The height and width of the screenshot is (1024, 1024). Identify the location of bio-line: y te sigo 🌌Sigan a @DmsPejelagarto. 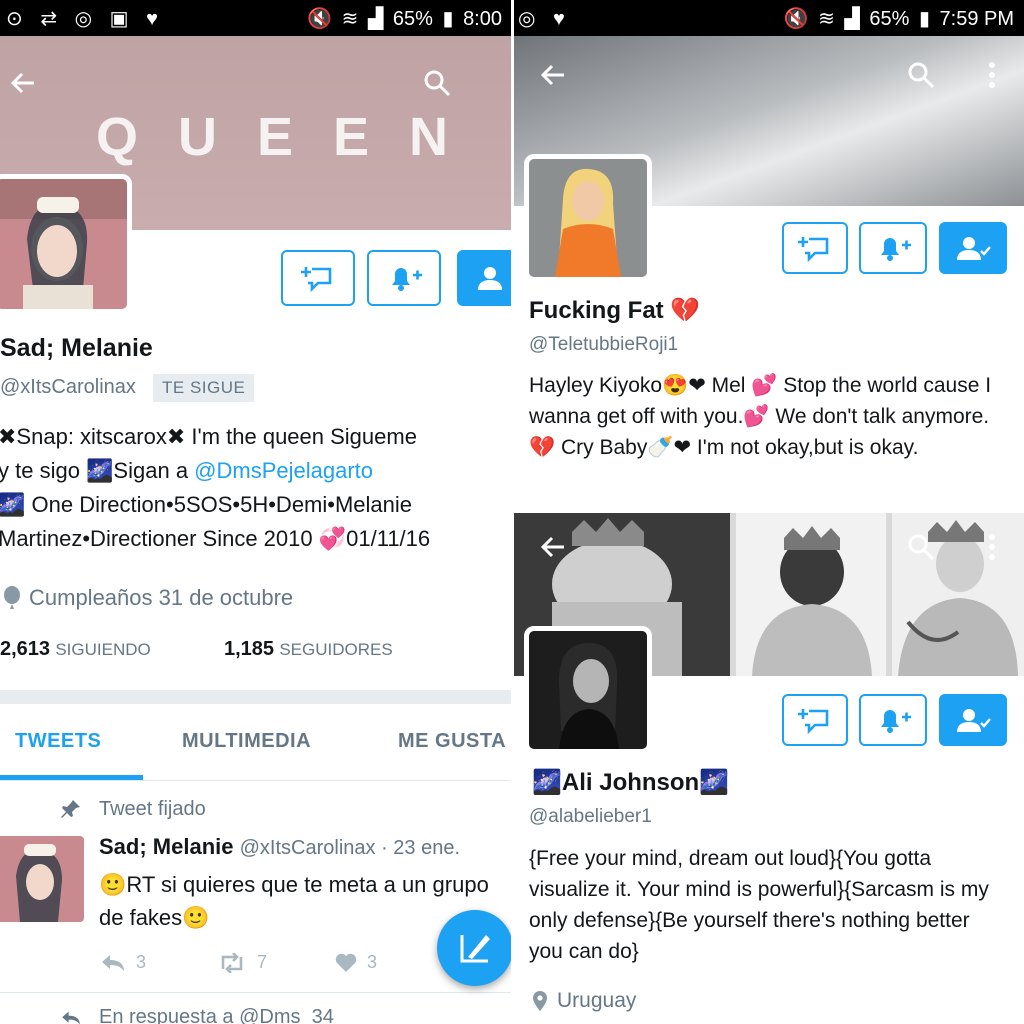
(256, 471).